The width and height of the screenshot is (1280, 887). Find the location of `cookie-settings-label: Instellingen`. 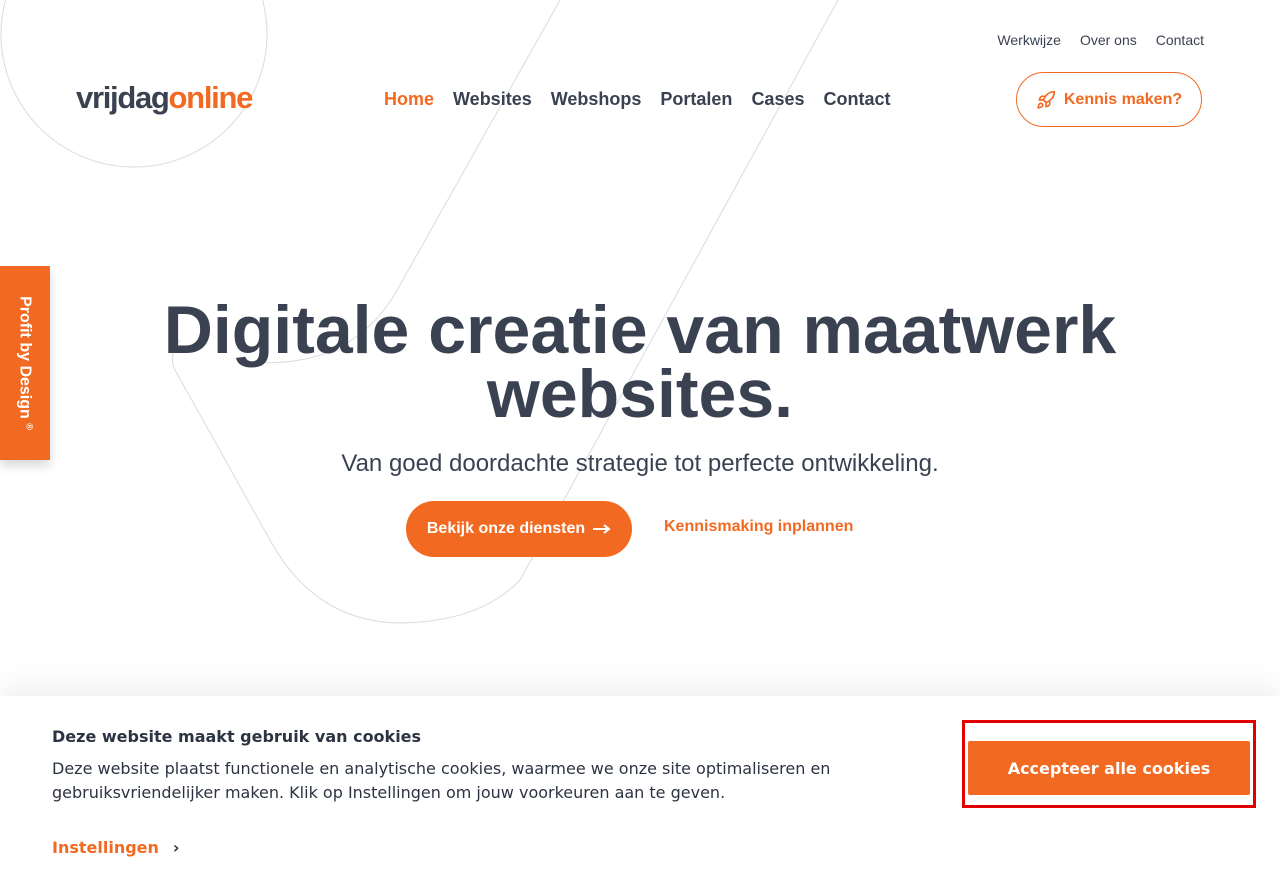

cookie-settings-label: Instellingen is located at coordinates (105, 847).